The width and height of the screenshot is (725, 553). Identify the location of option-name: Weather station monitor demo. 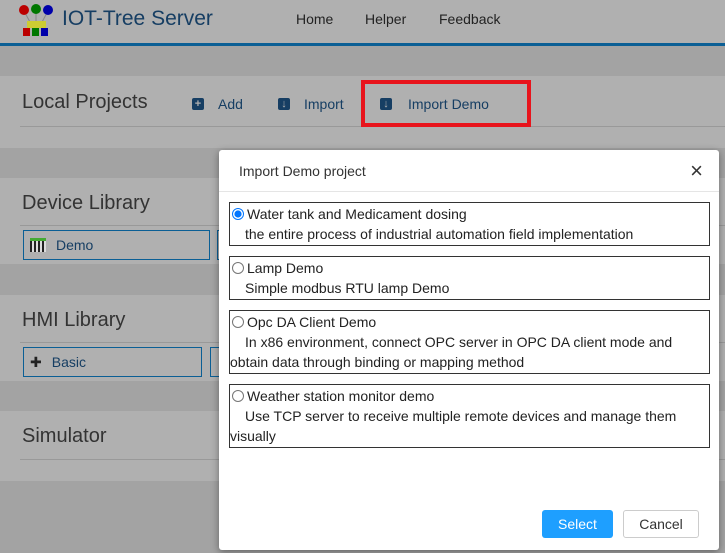
(341, 396).